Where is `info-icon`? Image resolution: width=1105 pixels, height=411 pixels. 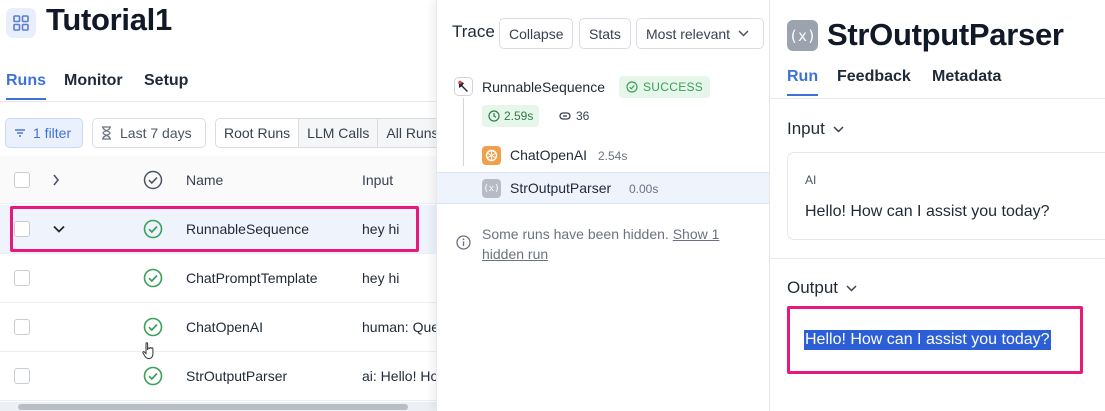 info-icon is located at coordinates (463, 242).